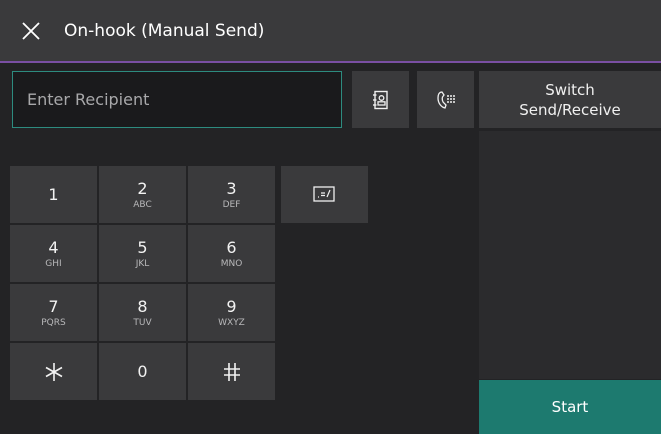 This screenshot has height=434, width=661. Describe the element at coordinates (53, 306) in the screenshot. I see `key-digit: 7` at that location.